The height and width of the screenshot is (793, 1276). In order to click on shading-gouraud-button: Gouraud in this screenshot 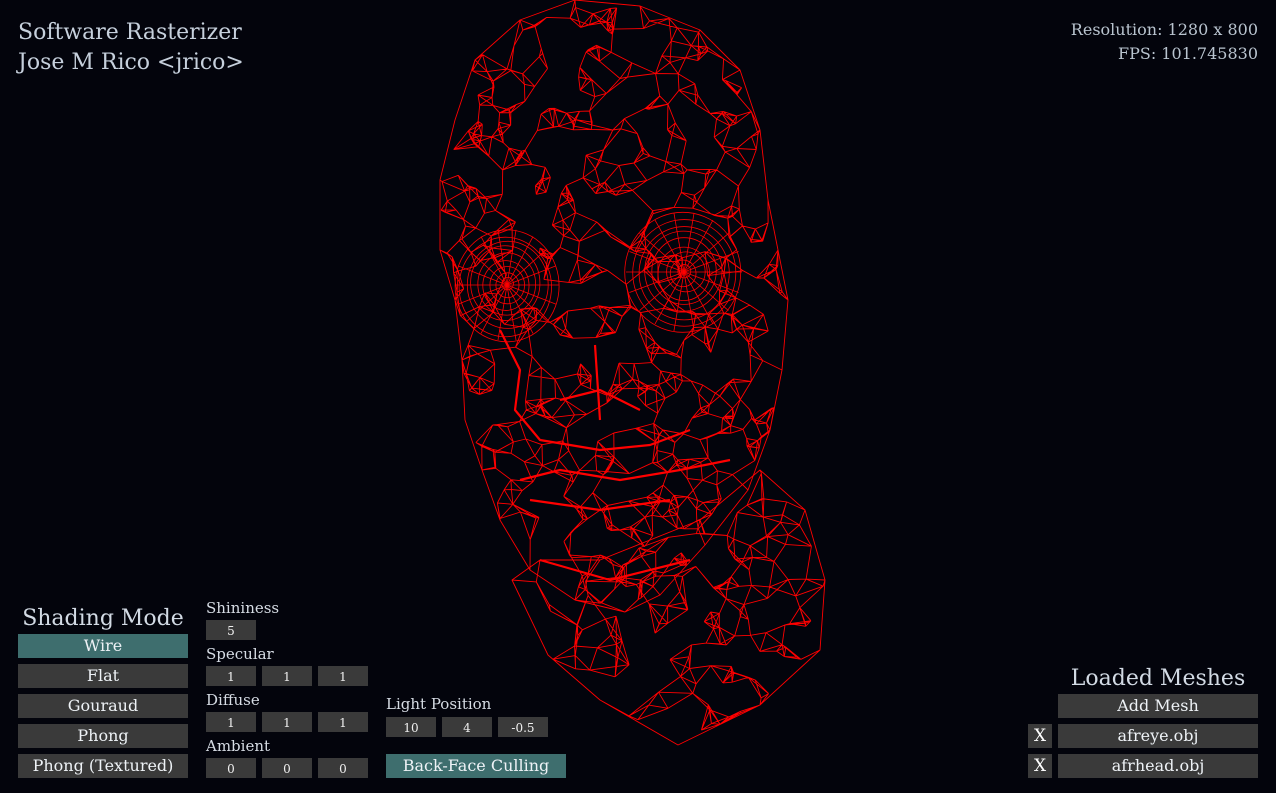, I will do `click(103, 706)`.